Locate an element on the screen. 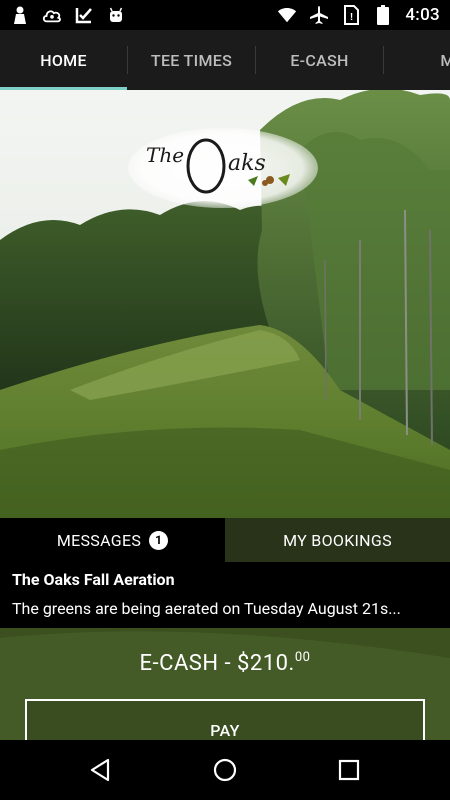  battery-icon is located at coordinates (383, 15).